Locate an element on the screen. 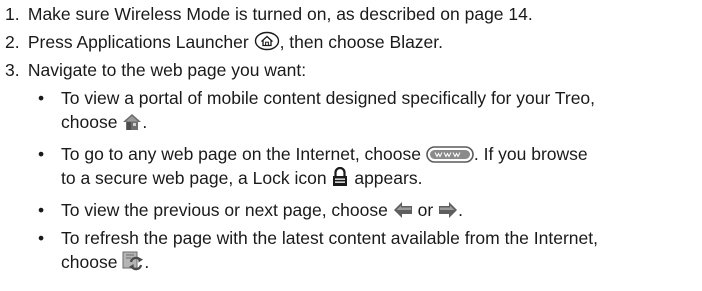 This screenshot has height=291, width=702. bullet-text: to a secure web page, a Lock icon is located at coordinates (194, 178).